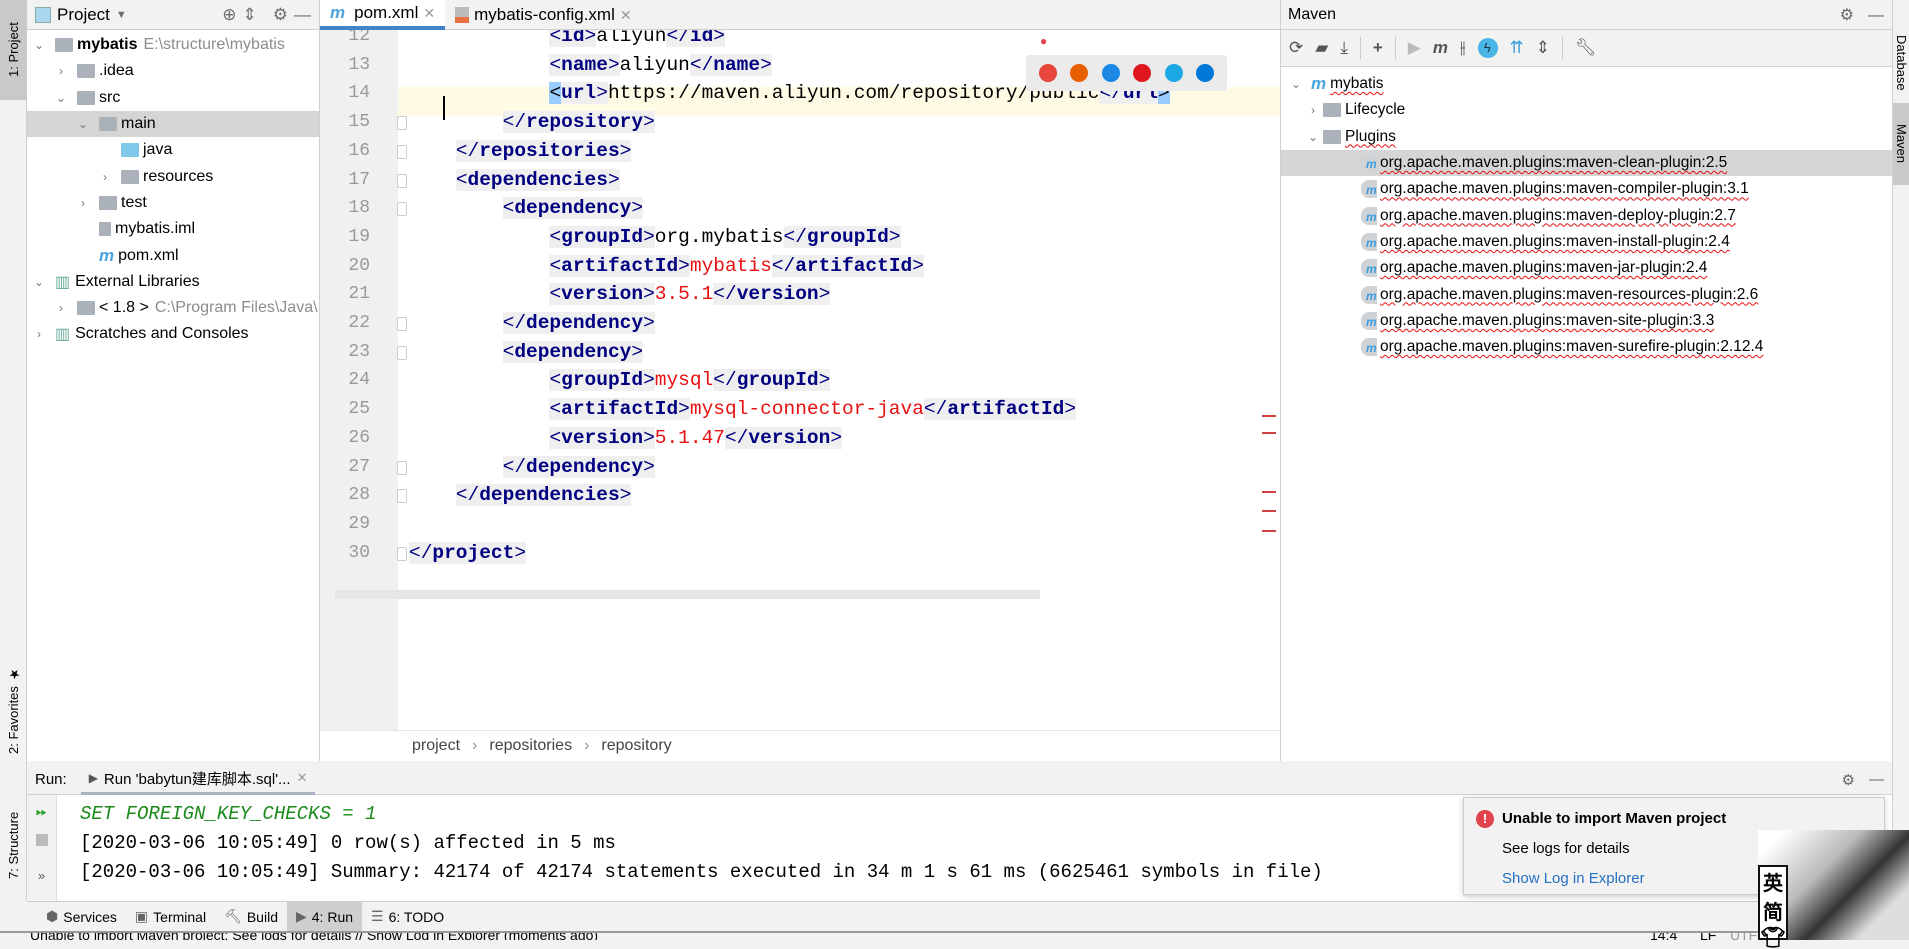 Image resolution: width=1909 pixels, height=949 pixels. Describe the element at coordinates (13, 50) in the screenshot. I see `project-tool-tab: 1: Project` at that location.